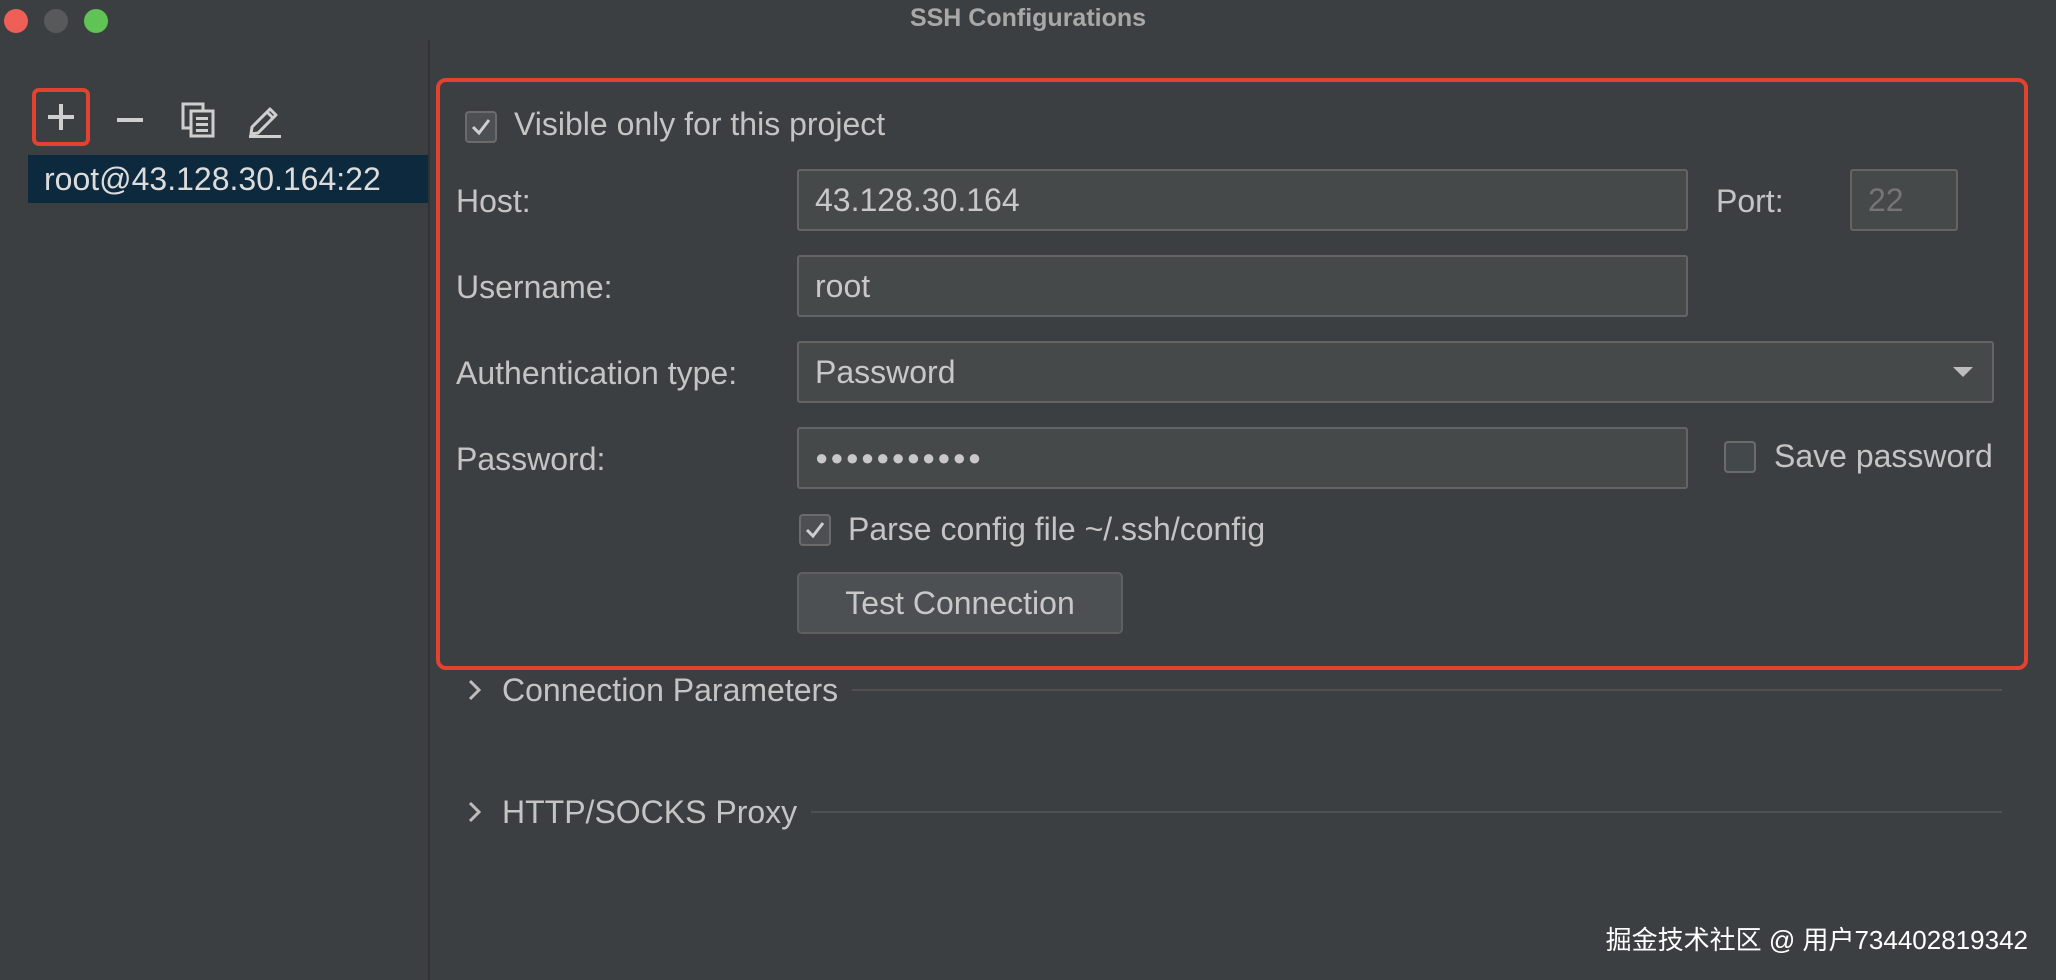 This screenshot has height=980, width=2056. Describe the element at coordinates (1750, 201) in the screenshot. I see `port-label: Port:` at that location.